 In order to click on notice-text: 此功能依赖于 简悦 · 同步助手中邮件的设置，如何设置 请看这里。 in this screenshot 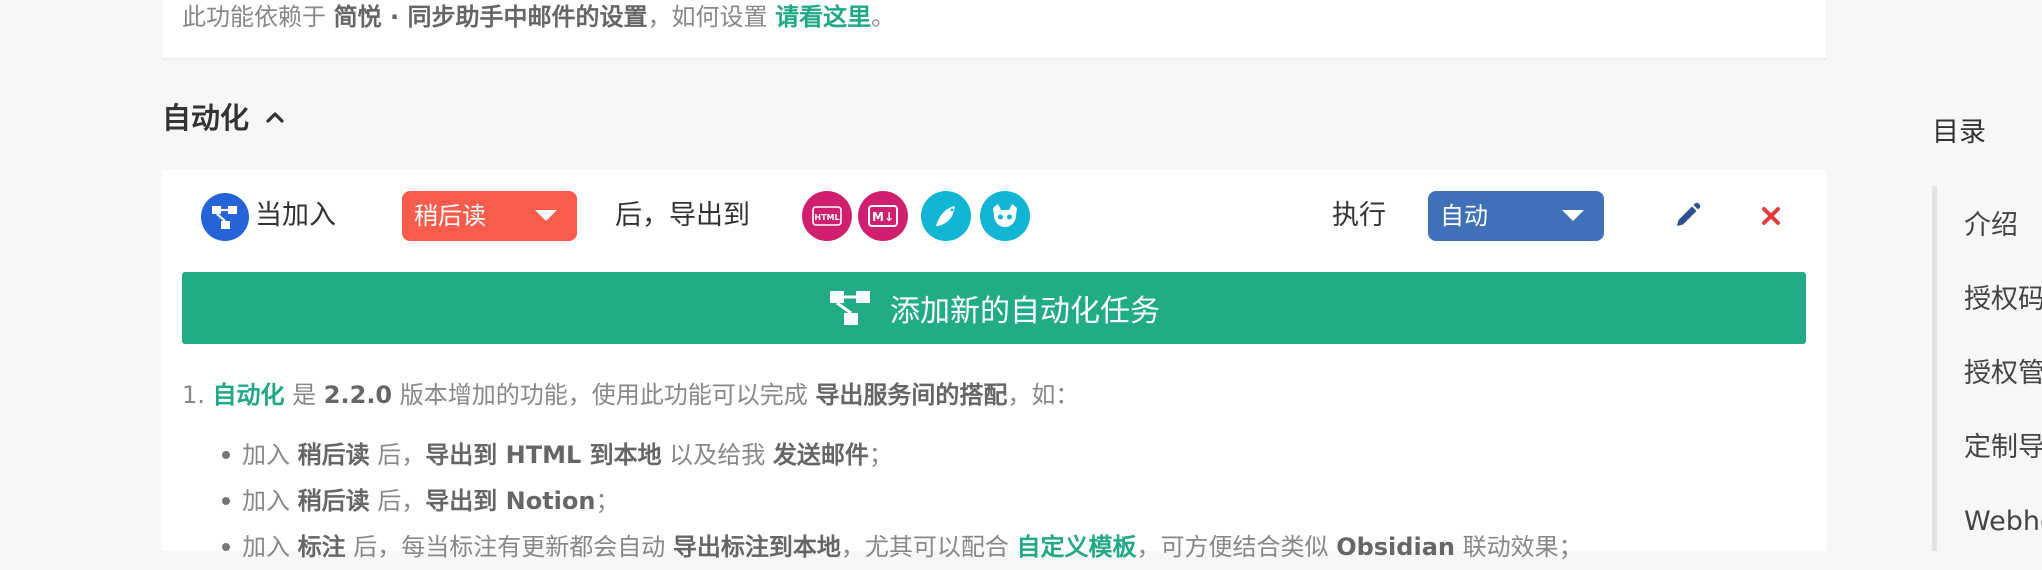, I will do `click(539, 17)`.